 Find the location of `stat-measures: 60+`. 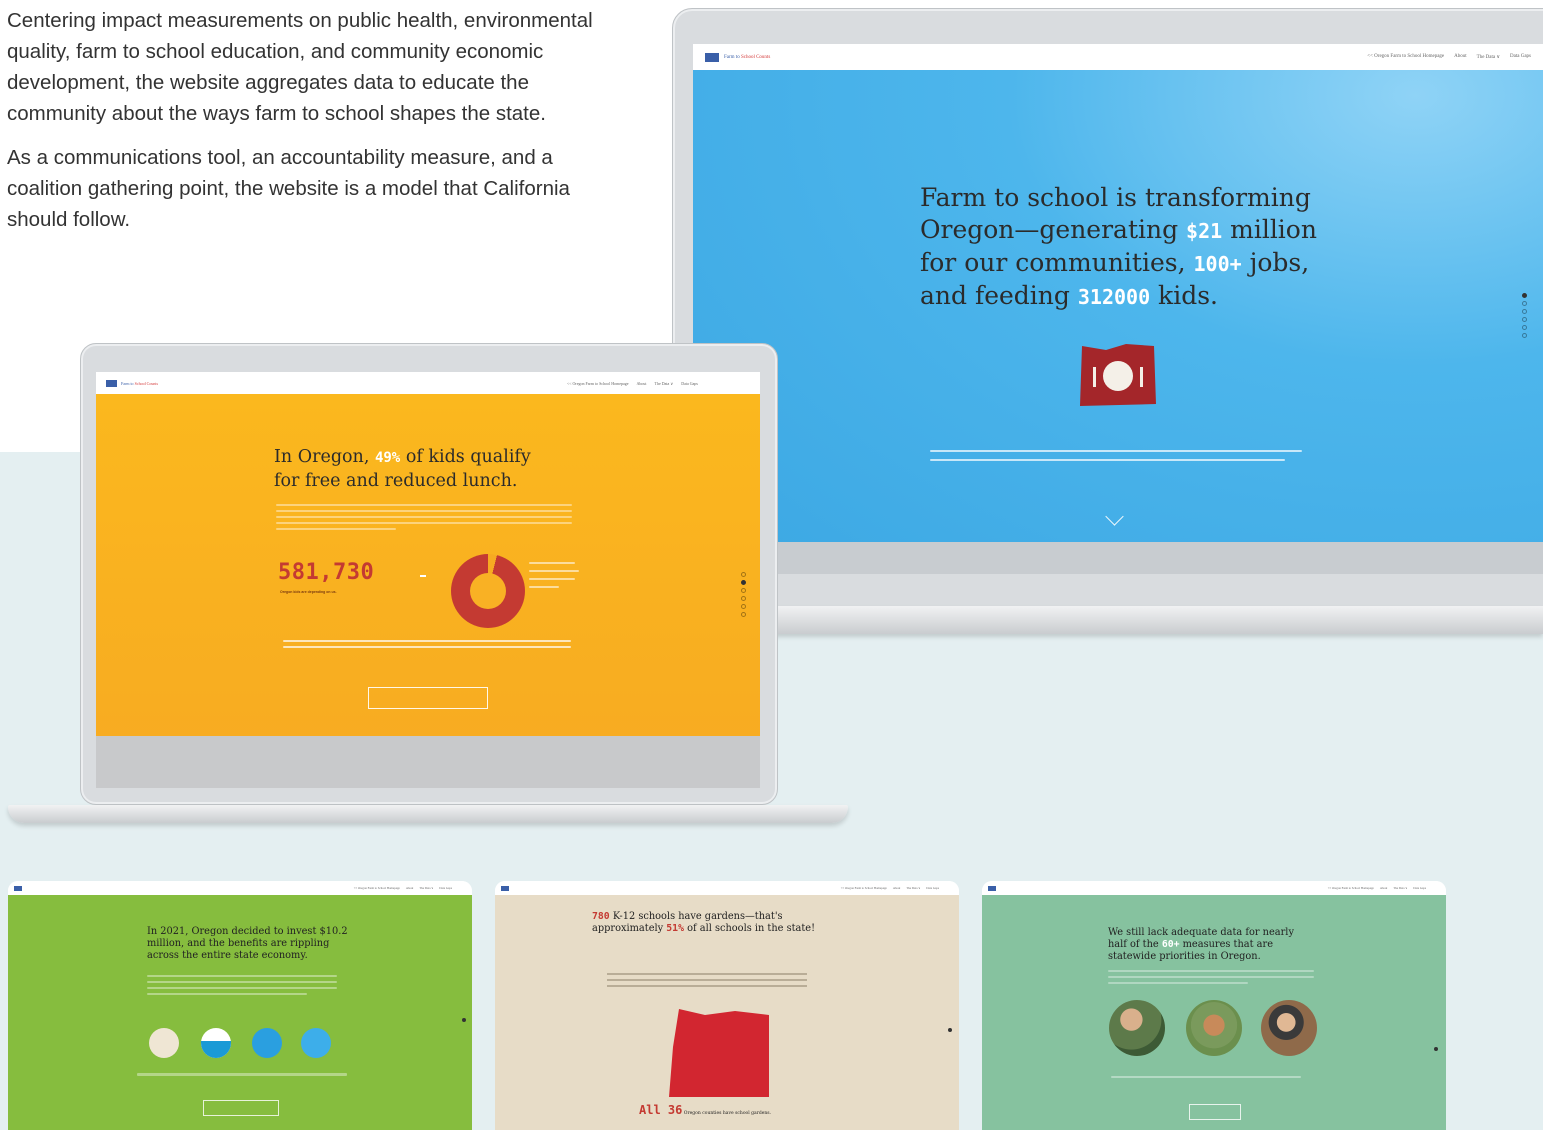

stat-measures: 60+ is located at coordinates (1170, 944).